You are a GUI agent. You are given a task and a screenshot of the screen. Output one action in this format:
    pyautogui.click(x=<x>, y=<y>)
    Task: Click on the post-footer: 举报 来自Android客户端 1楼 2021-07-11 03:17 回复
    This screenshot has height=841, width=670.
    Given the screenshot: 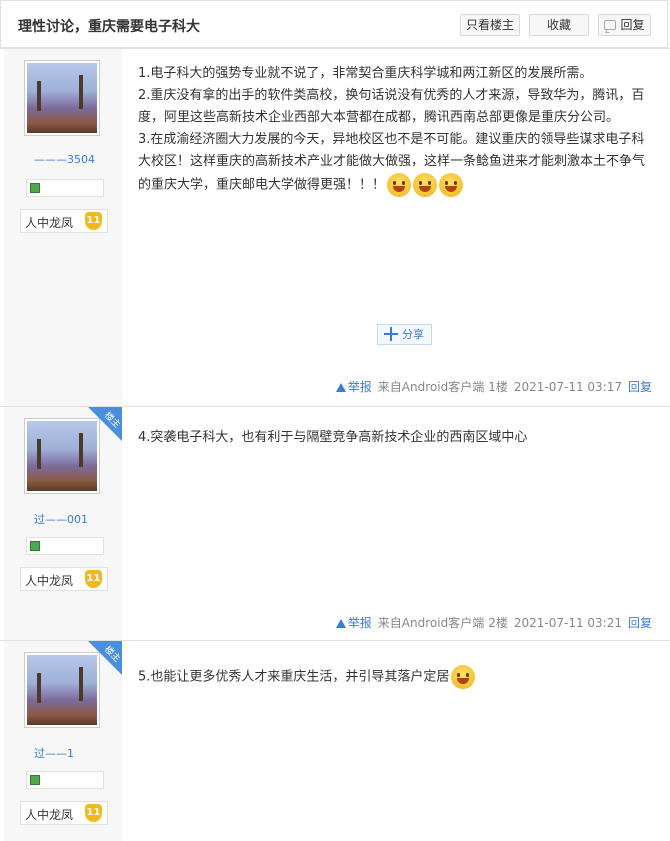 What is the action you would take?
    pyautogui.click(x=493, y=386)
    